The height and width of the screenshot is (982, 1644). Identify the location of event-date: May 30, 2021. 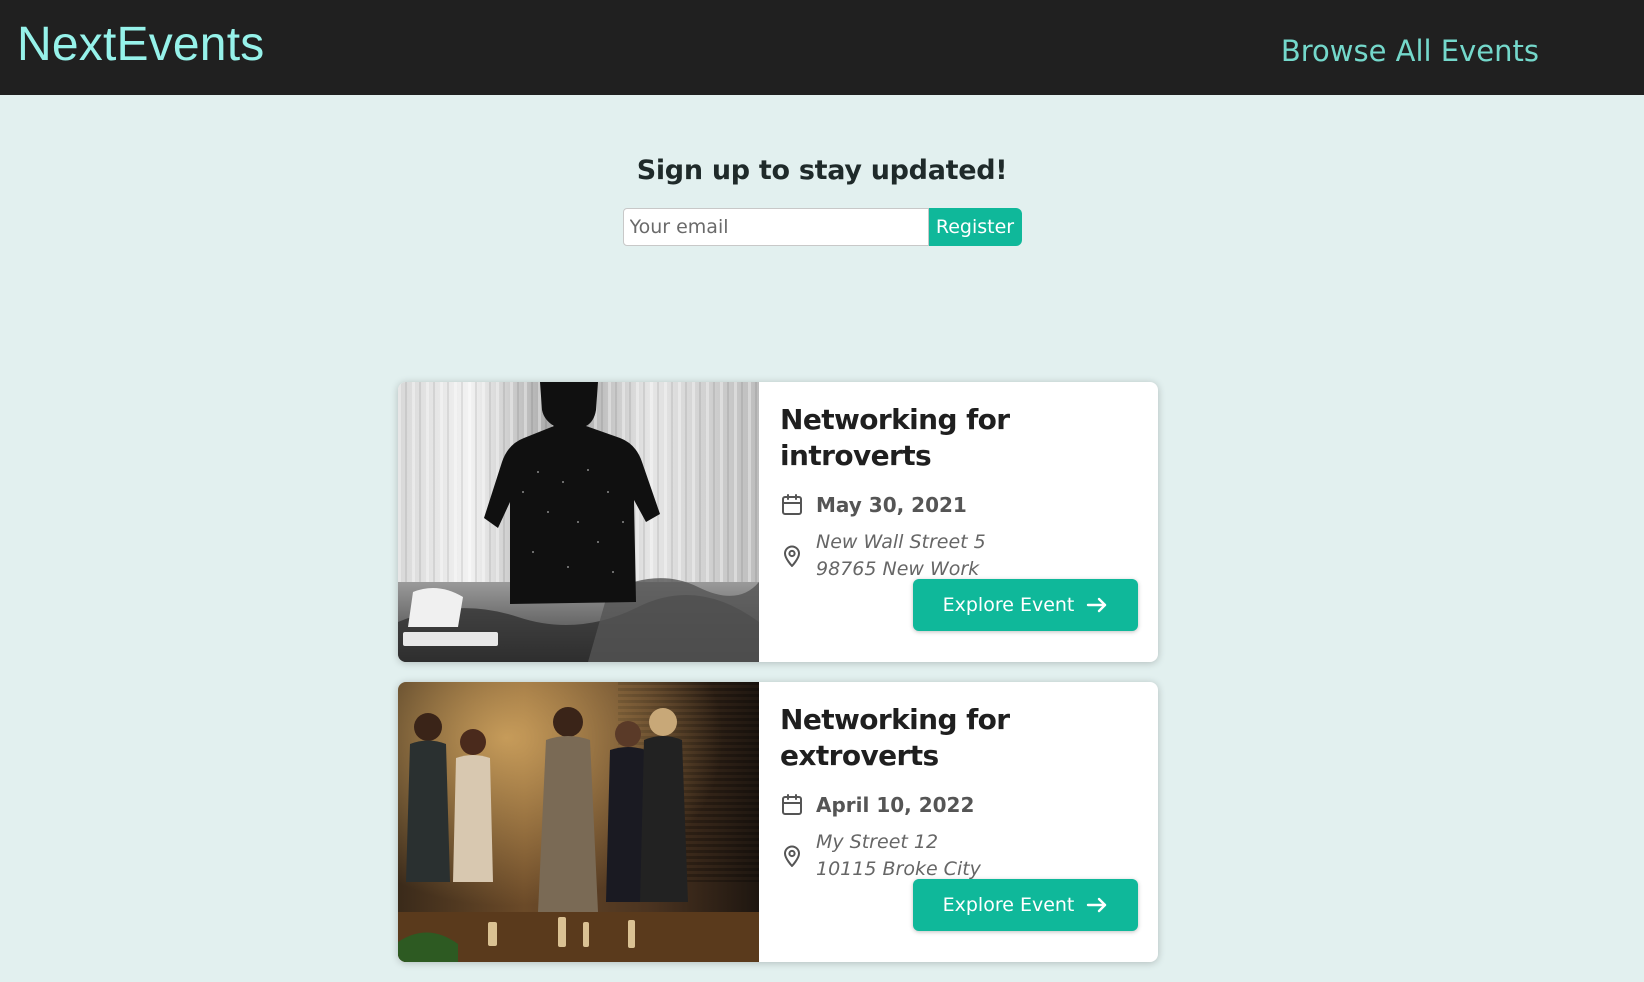
(891, 504).